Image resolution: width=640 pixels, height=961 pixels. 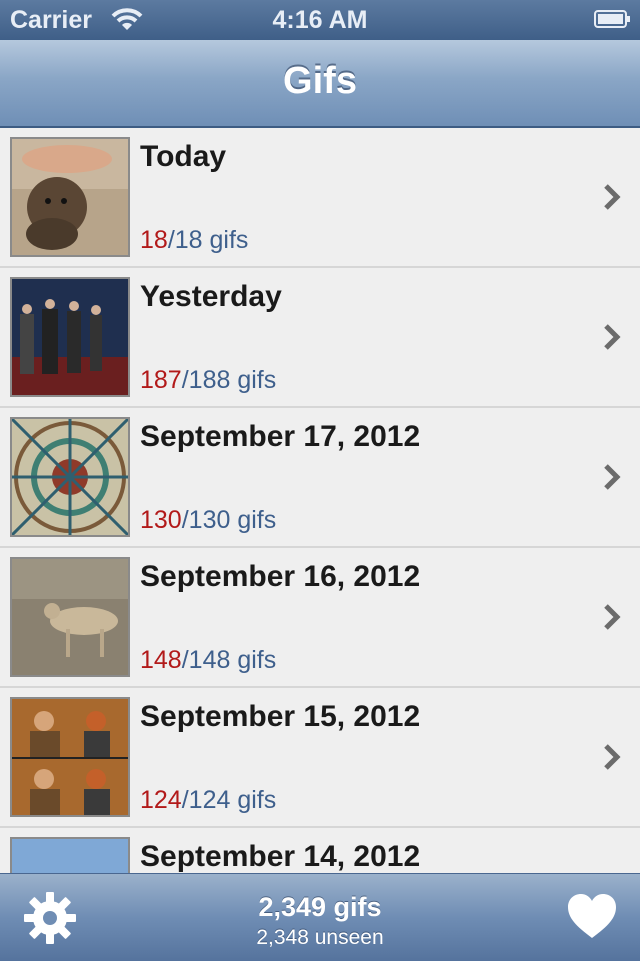 I want to click on row-title: Yesterday, so click(x=211, y=296).